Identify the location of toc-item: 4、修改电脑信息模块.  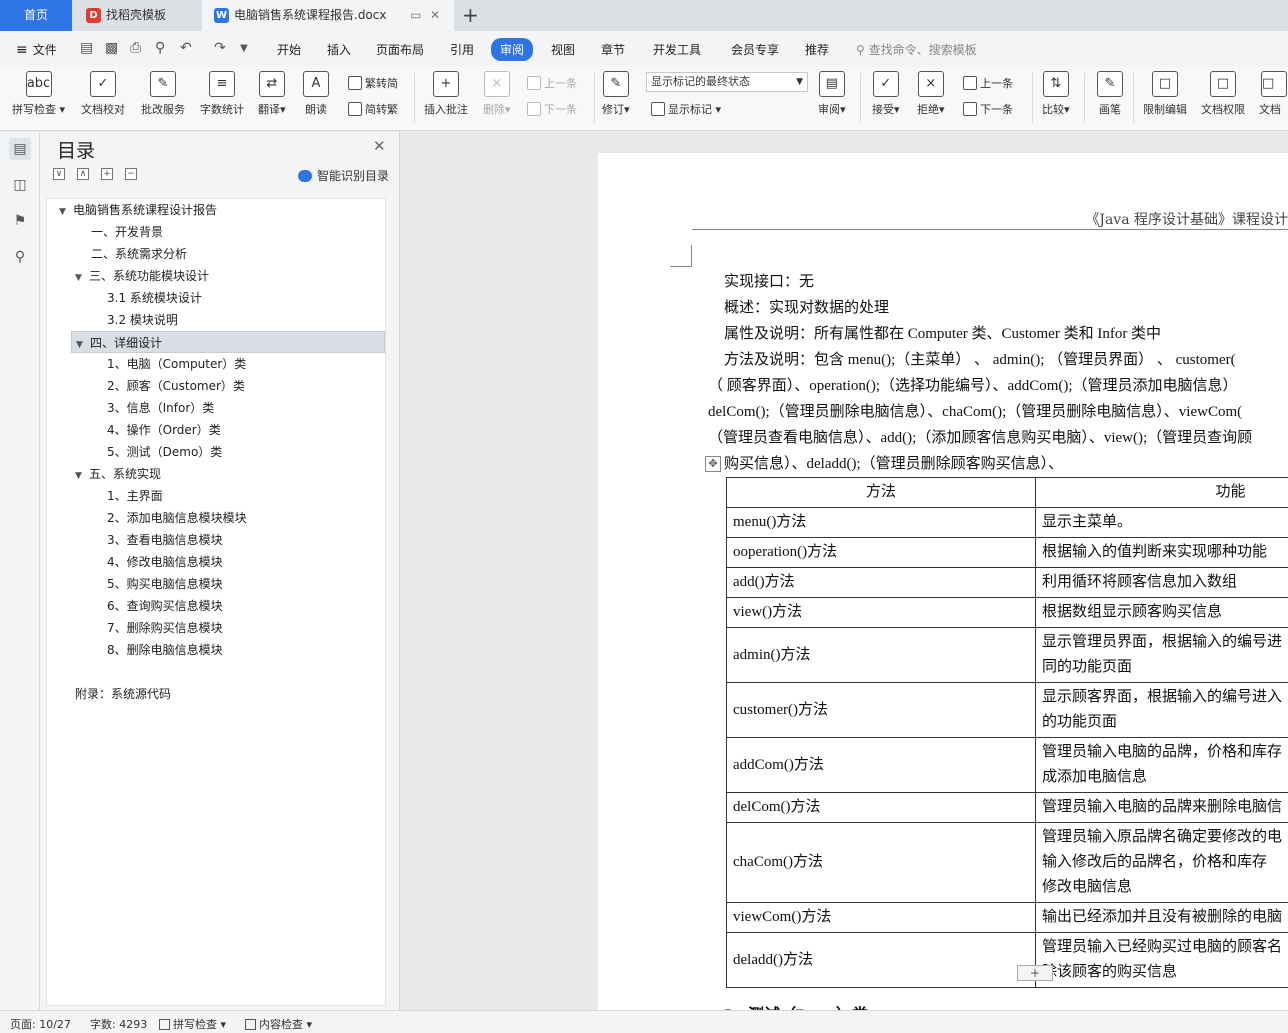
(165, 562).